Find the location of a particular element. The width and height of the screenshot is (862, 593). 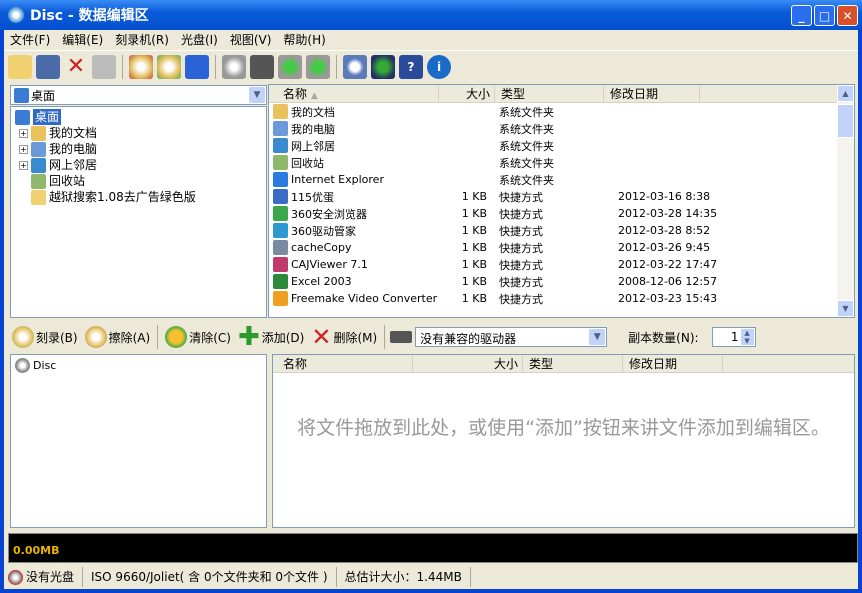

minimize-window-icon is located at coordinates (197, 66).